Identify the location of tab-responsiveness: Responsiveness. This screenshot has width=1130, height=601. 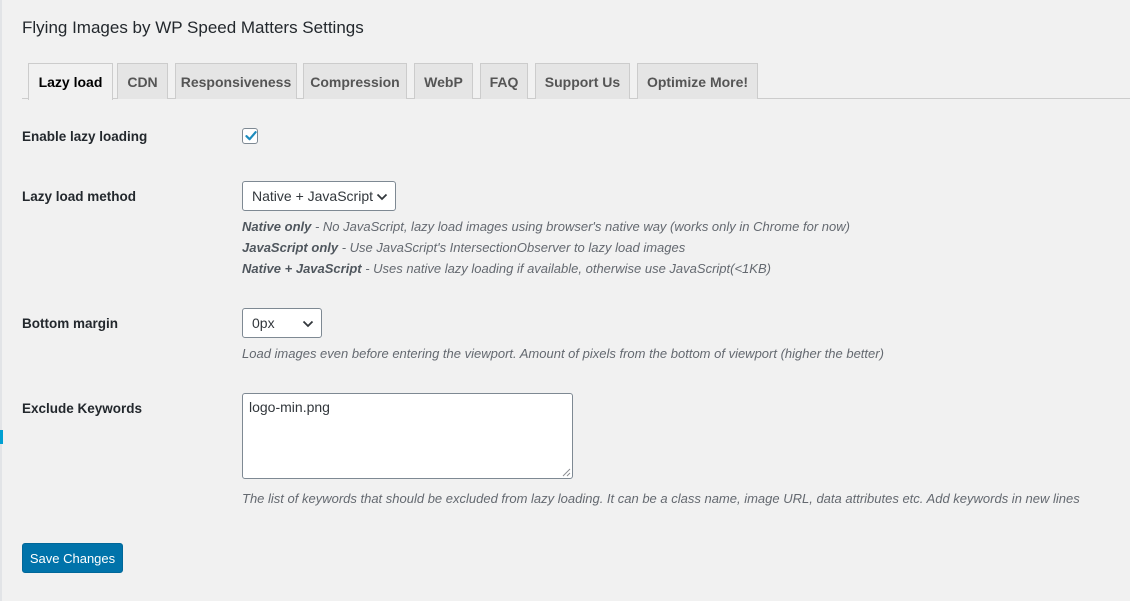
(236, 81).